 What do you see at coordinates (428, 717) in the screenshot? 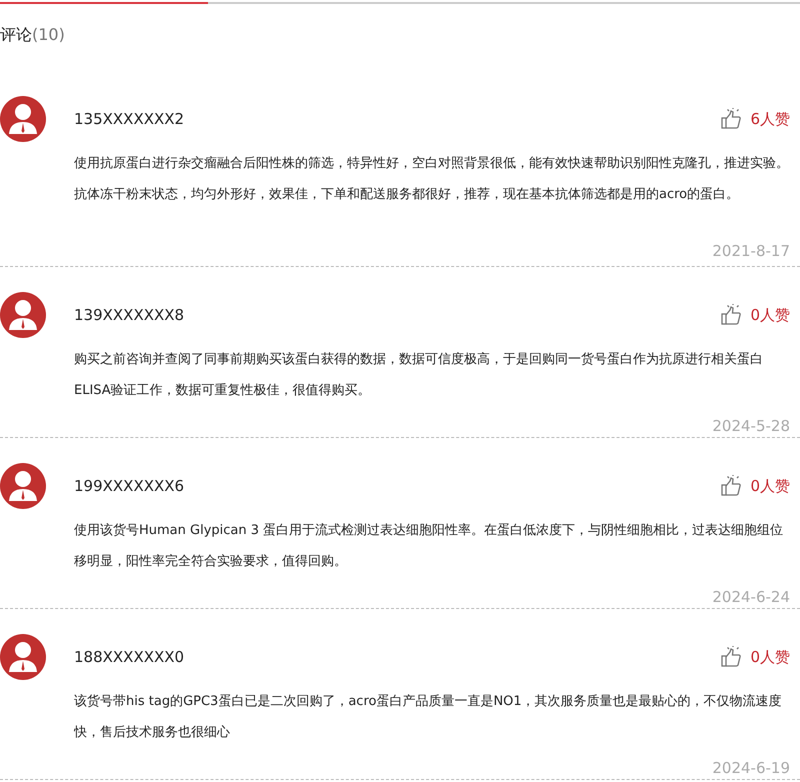
I see `review-text: 该货号带his tag的GPC3蛋白已是二次回购了，acro蛋白产品质量一直是NO1，其次服务质量也是最贴心的，不仅物流速度快，售后技术服务也很细心` at bounding box center [428, 717].